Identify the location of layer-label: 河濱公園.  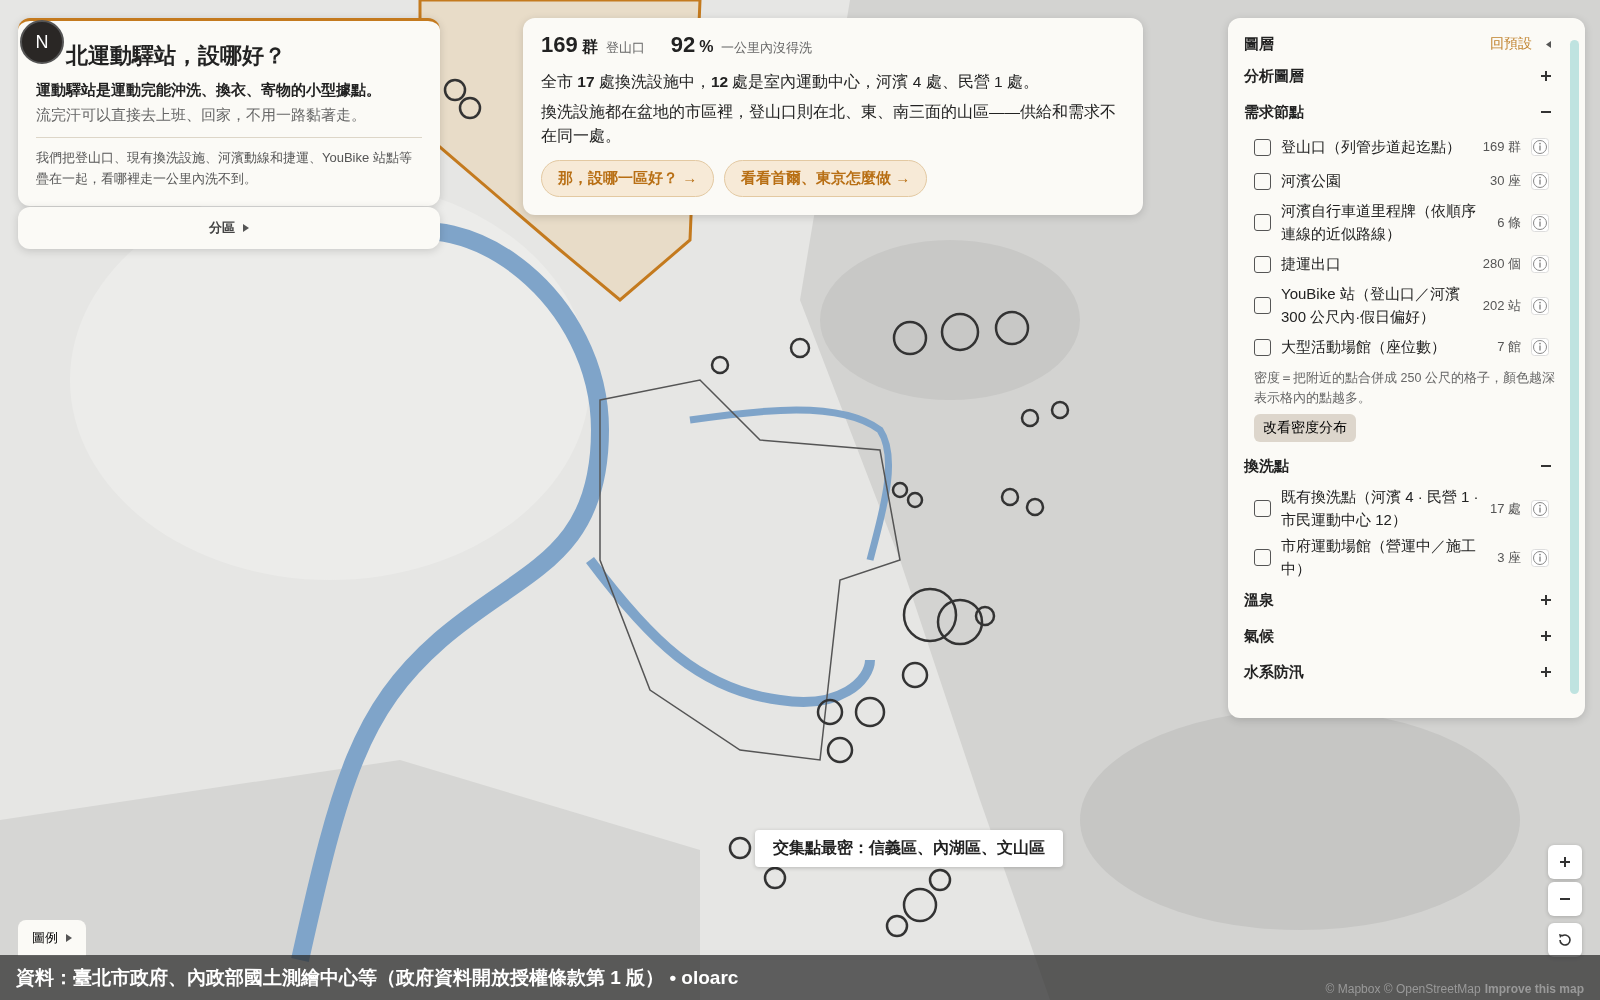
(1311, 180).